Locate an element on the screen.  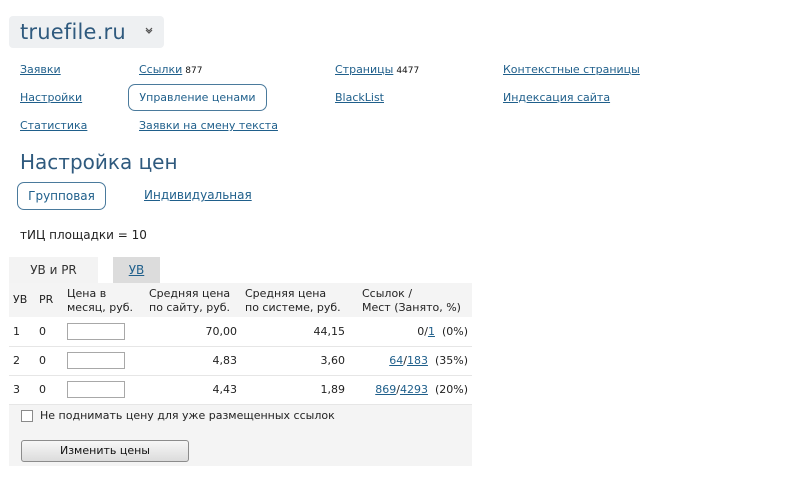
col-avg-site: Средняя цена по сайту, руб. is located at coordinates (190, 300).